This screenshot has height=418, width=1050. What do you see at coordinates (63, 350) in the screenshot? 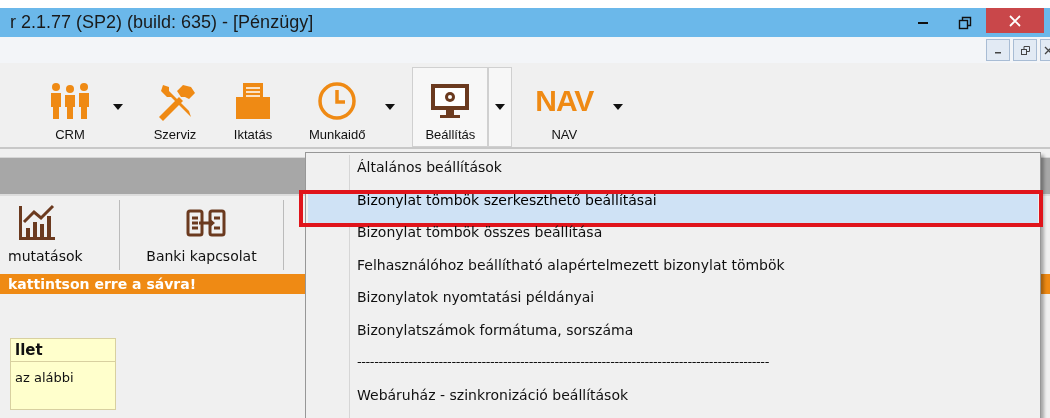
I see `panel-title: llet` at bounding box center [63, 350].